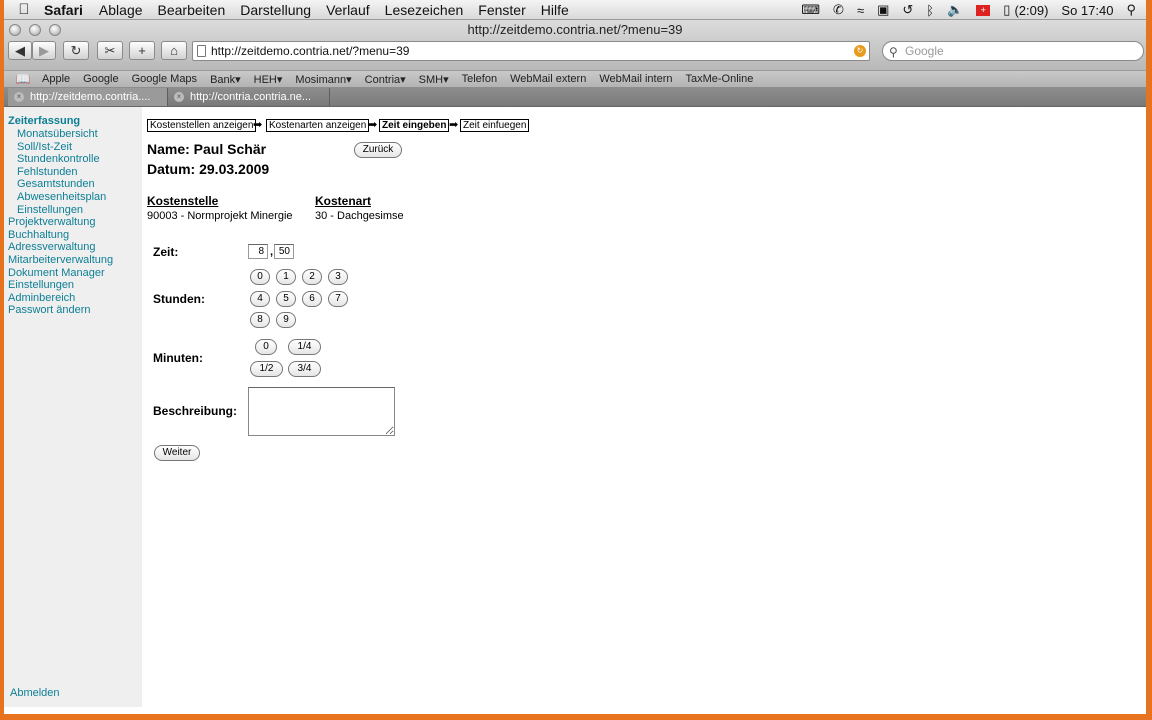 Image resolution: width=1152 pixels, height=720 pixels. I want to click on window-title: http://zeitdemo.contria.net/?menu=39, so click(575, 29).